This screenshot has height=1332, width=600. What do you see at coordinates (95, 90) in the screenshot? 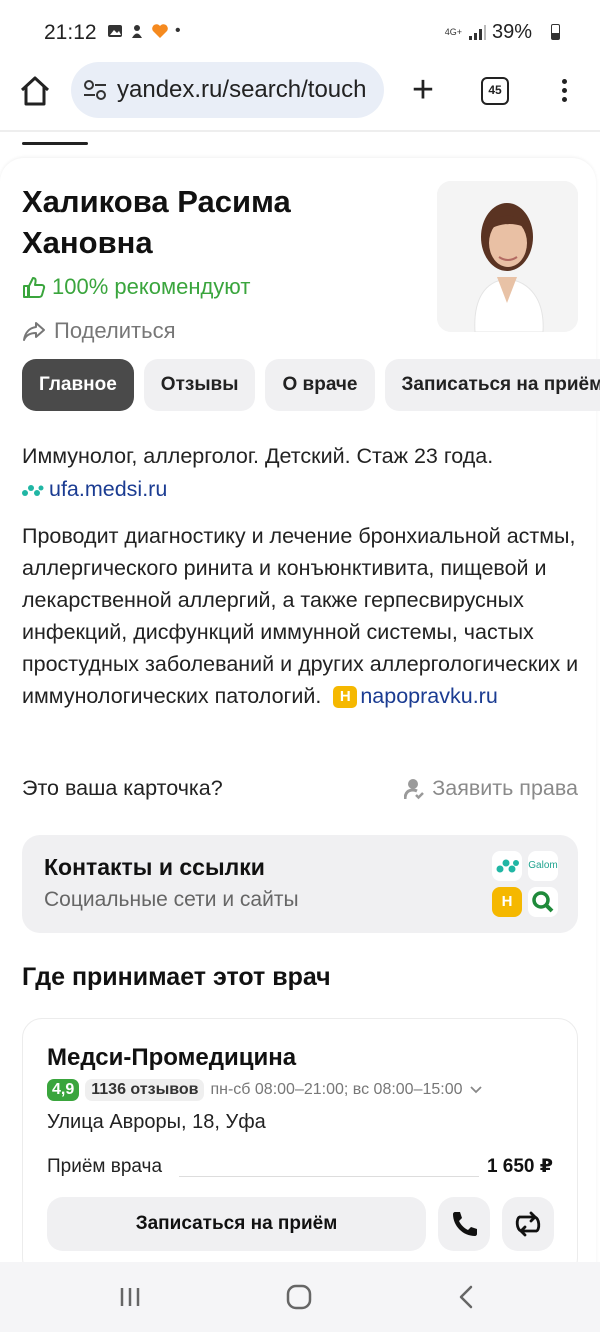
I see `site-settings-icon` at bounding box center [95, 90].